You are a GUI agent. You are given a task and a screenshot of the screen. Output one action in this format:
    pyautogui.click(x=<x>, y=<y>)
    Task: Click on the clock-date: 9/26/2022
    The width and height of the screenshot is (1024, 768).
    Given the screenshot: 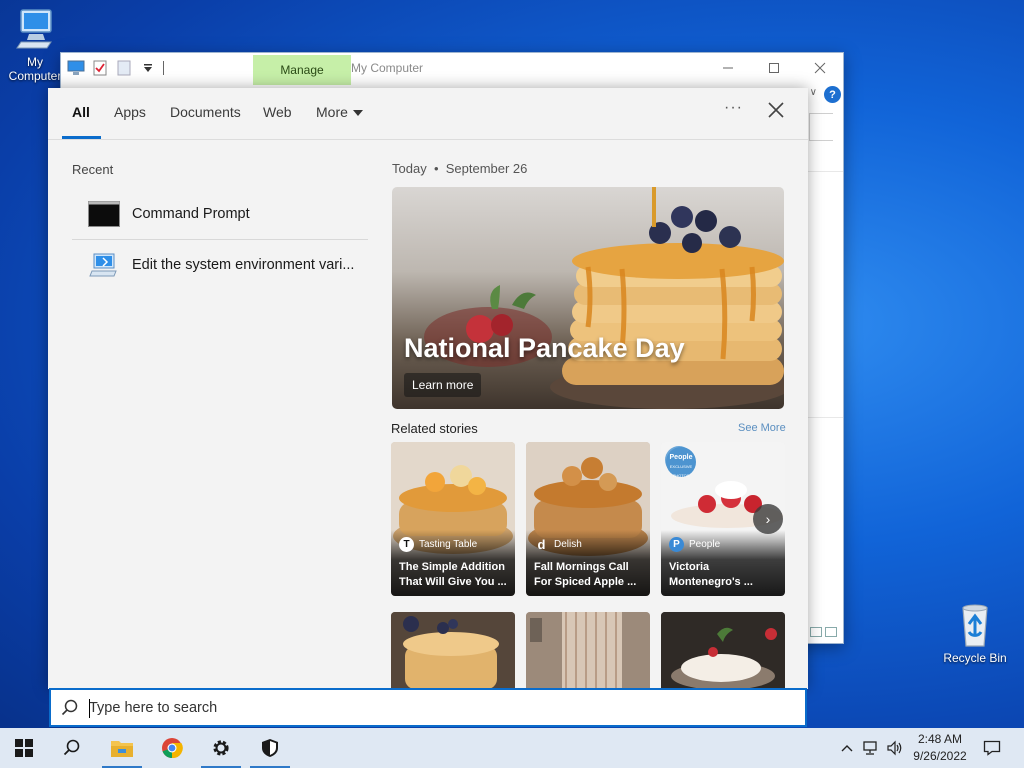 What is the action you would take?
    pyautogui.click(x=940, y=756)
    